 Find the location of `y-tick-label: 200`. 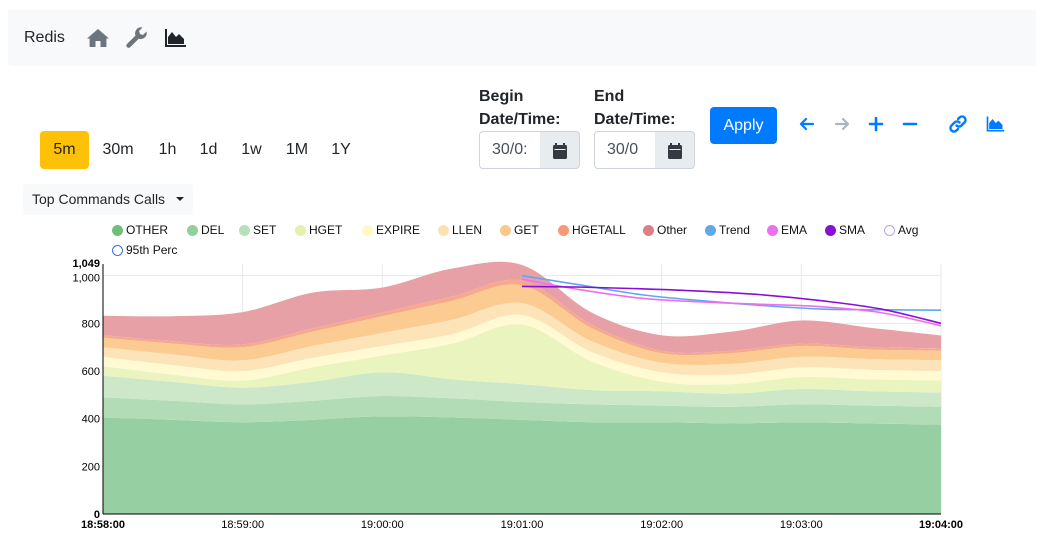

y-tick-label: 200 is located at coordinates (91, 467).